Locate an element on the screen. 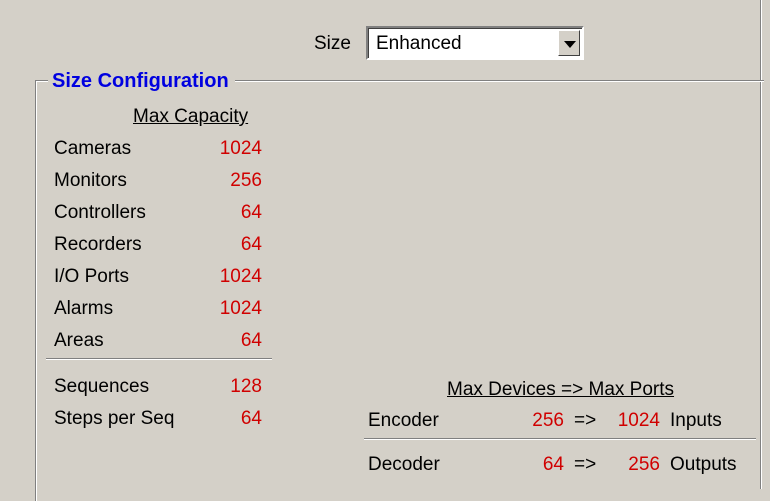 This screenshot has height=501, width=770. group-title: Size Configuration is located at coordinates (141, 81).